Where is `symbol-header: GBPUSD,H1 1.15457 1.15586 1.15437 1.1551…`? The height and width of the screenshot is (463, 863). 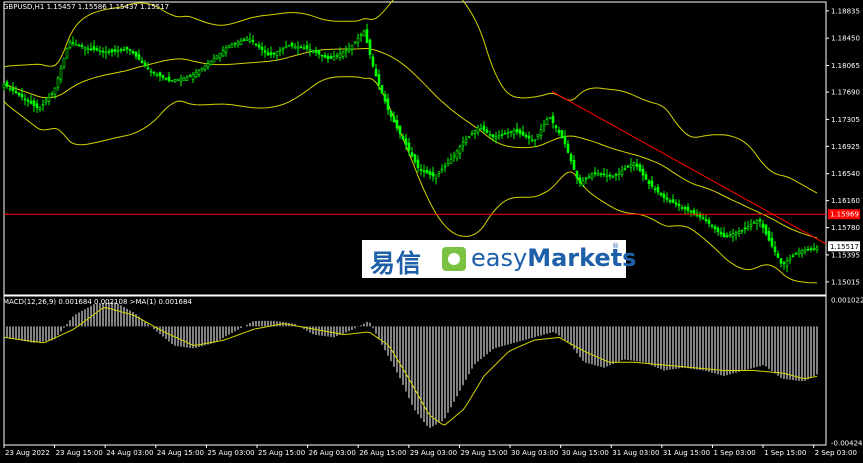
symbol-header: GBPUSD,H1 1.15457 1.15586 1.15437 1.1551… is located at coordinates (86, 7).